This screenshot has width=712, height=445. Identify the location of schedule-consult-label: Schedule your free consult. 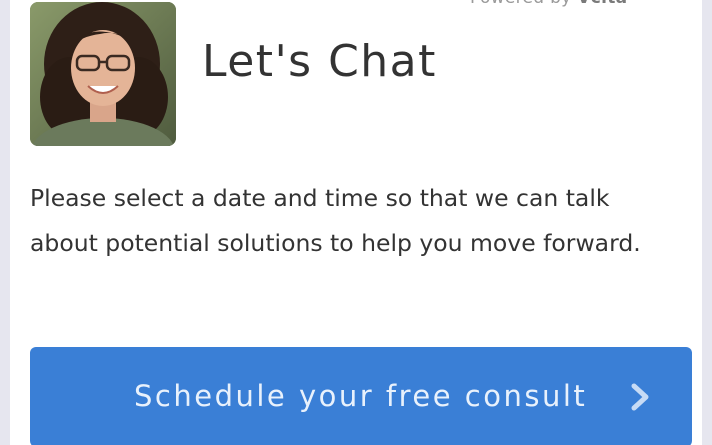
(361, 396).